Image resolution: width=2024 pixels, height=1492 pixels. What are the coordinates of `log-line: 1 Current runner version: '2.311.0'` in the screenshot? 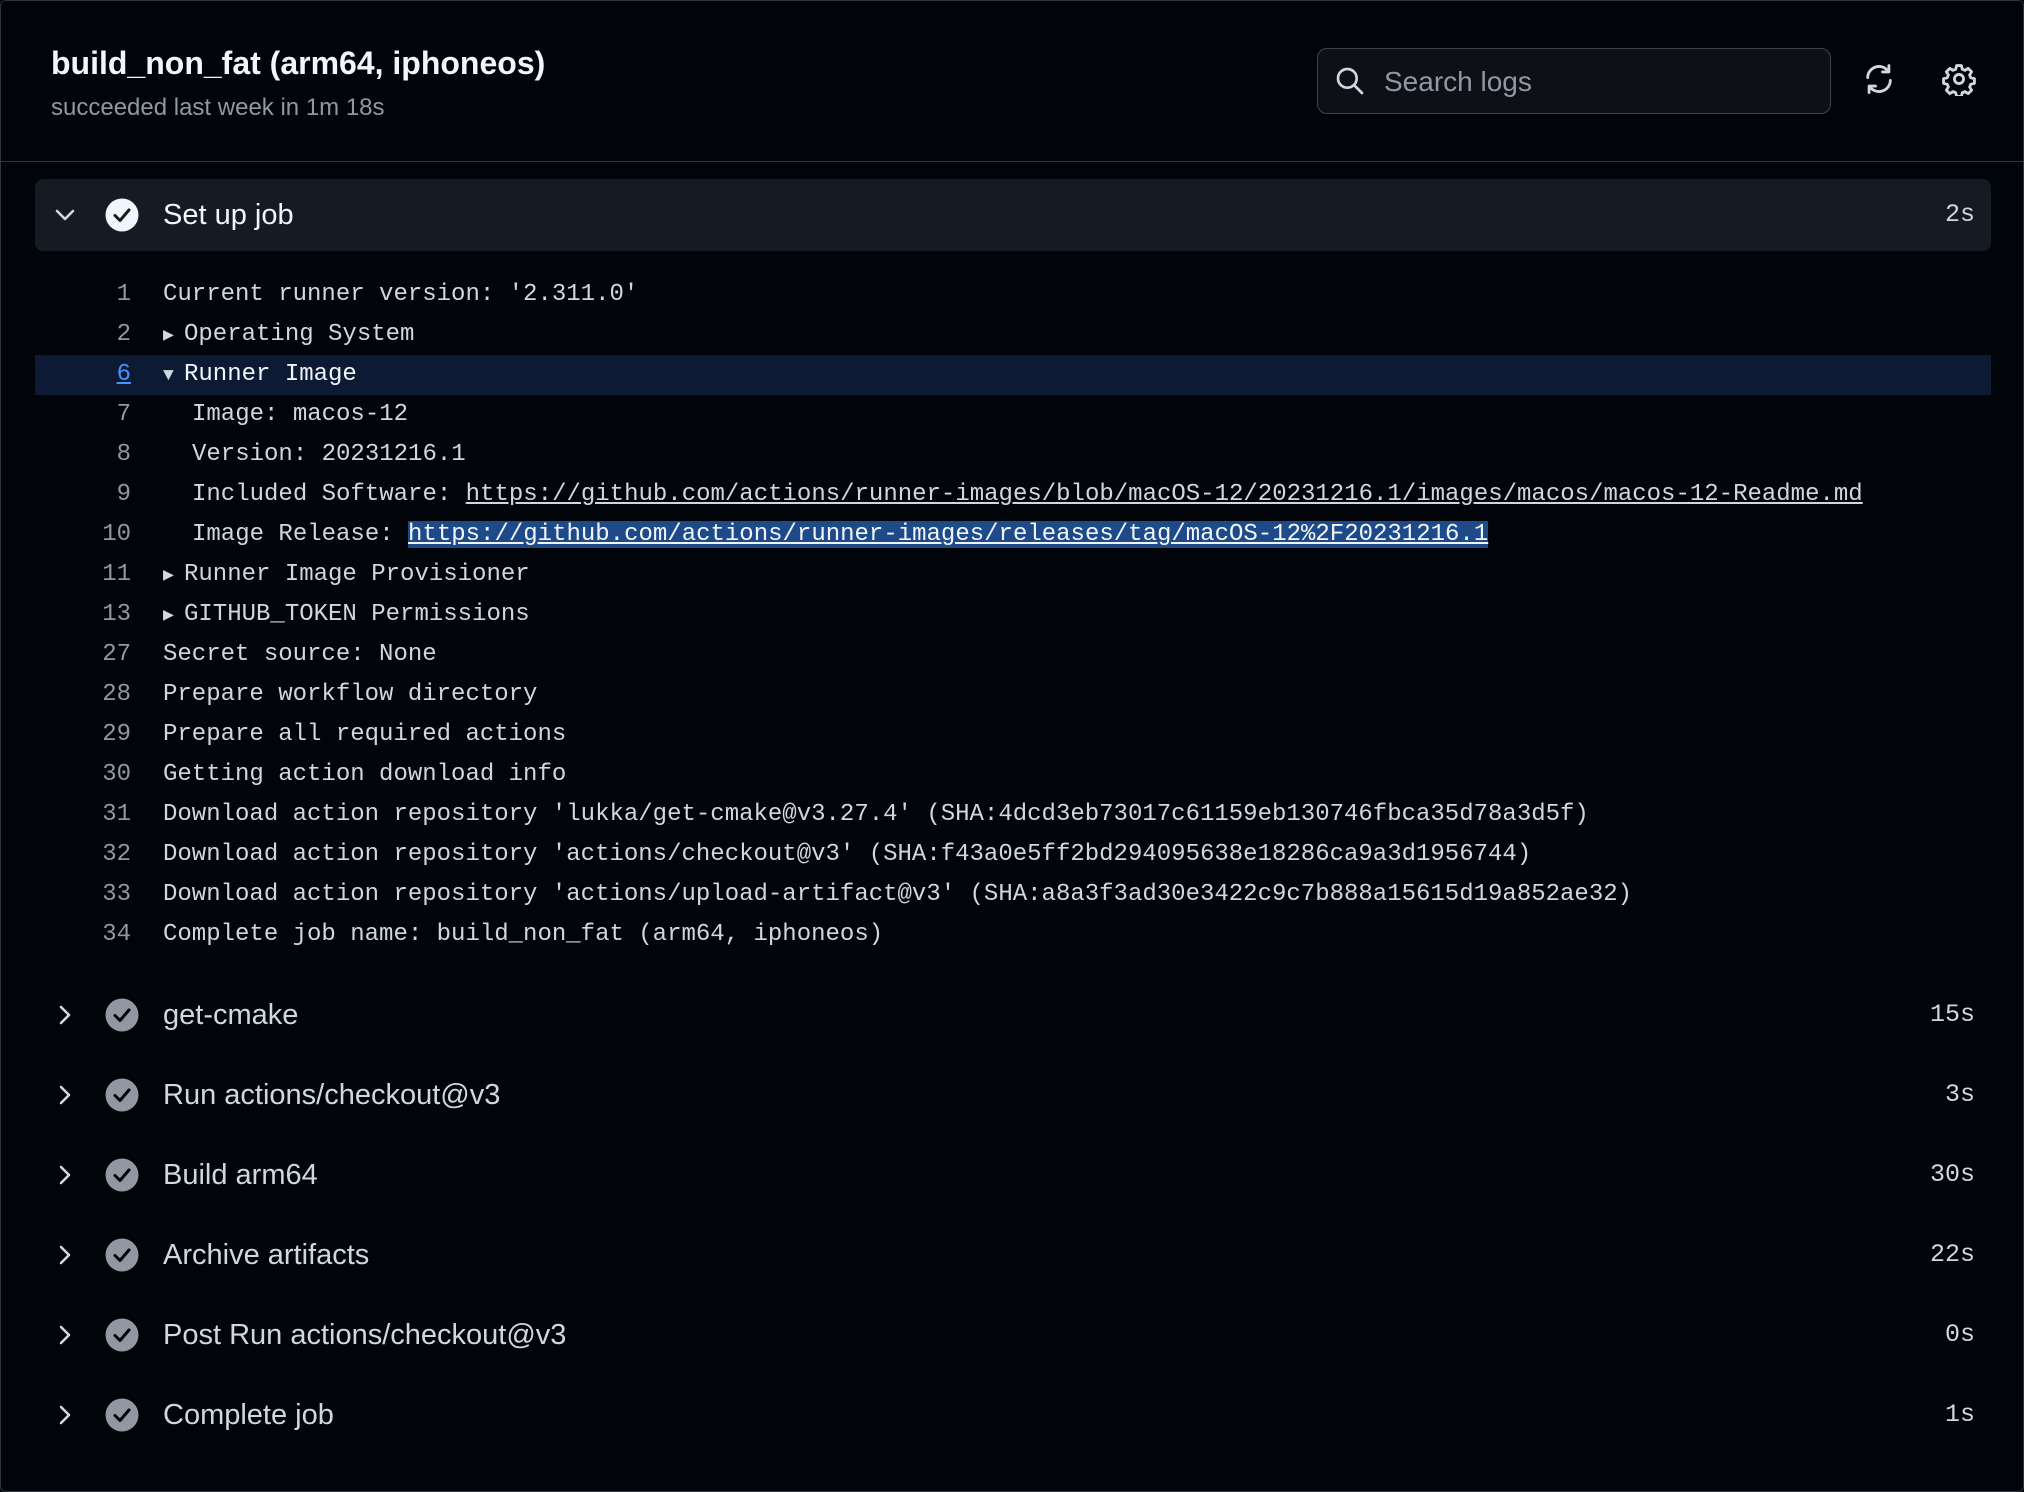 It's located at (1013, 295).